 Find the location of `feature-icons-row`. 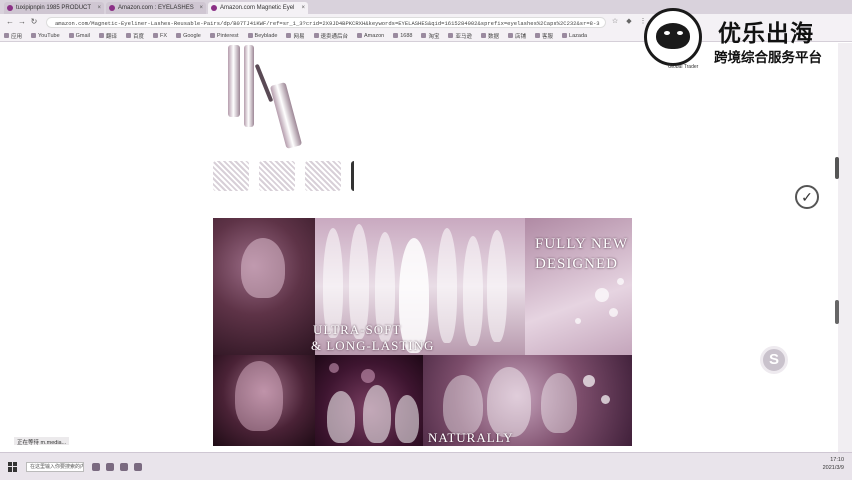

feature-icons-row is located at coordinates (293, 176).